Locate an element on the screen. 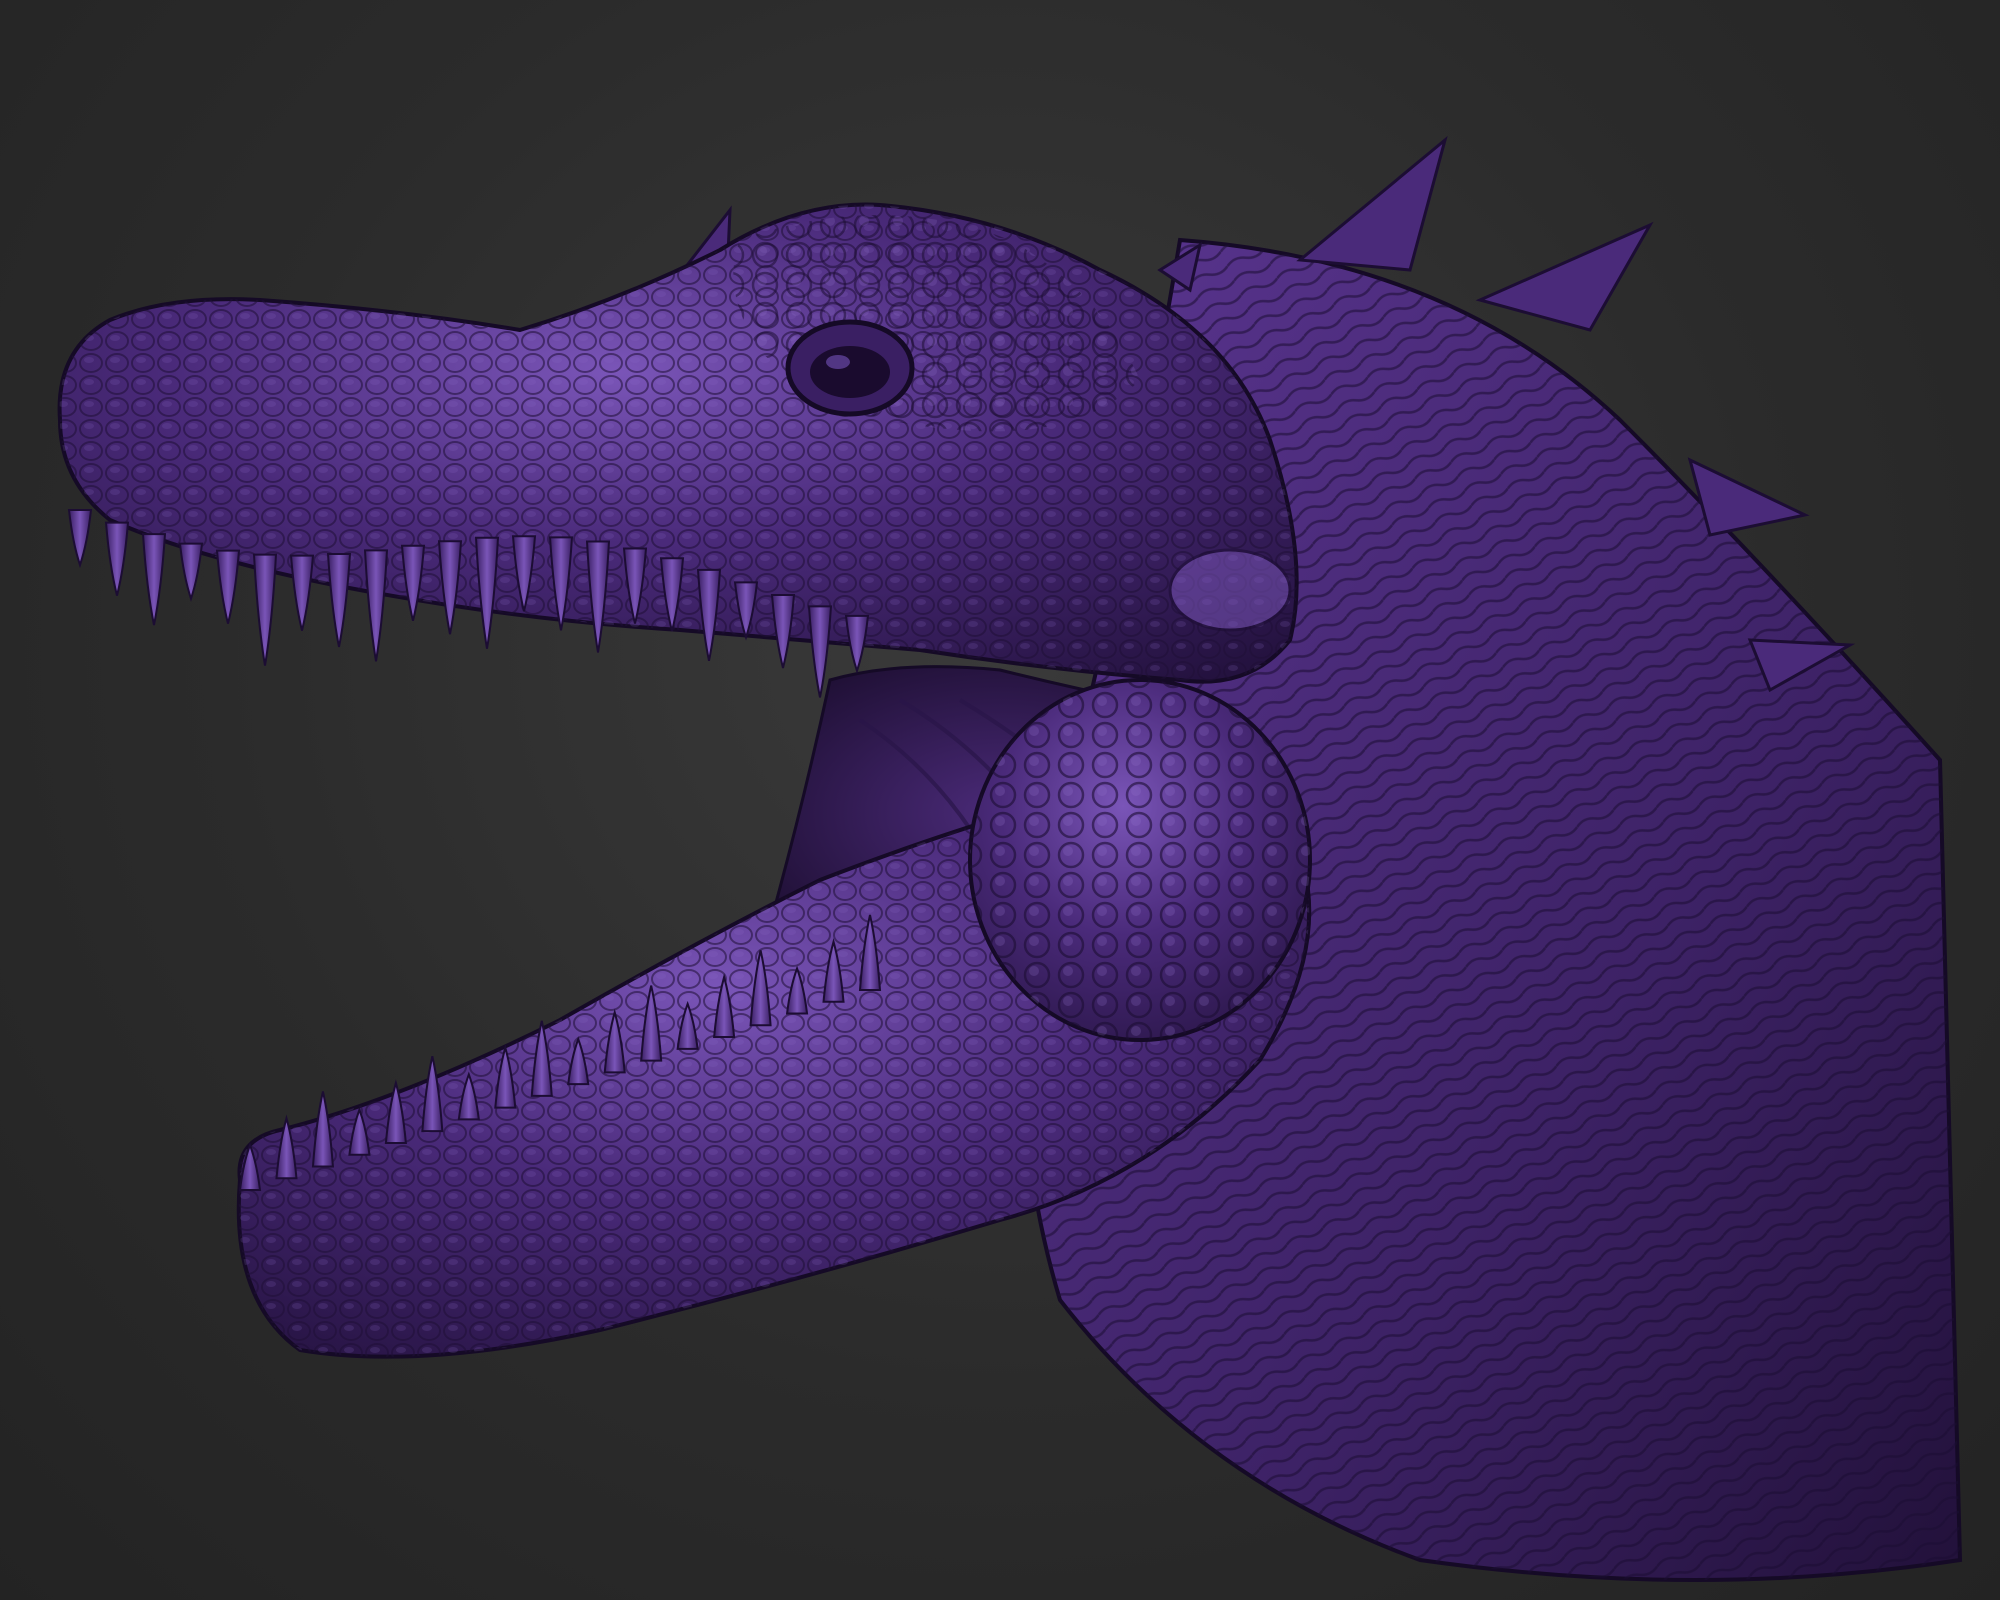 This screenshot has height=1600, width=2000. cheek is located at coordinates (1140, 860).